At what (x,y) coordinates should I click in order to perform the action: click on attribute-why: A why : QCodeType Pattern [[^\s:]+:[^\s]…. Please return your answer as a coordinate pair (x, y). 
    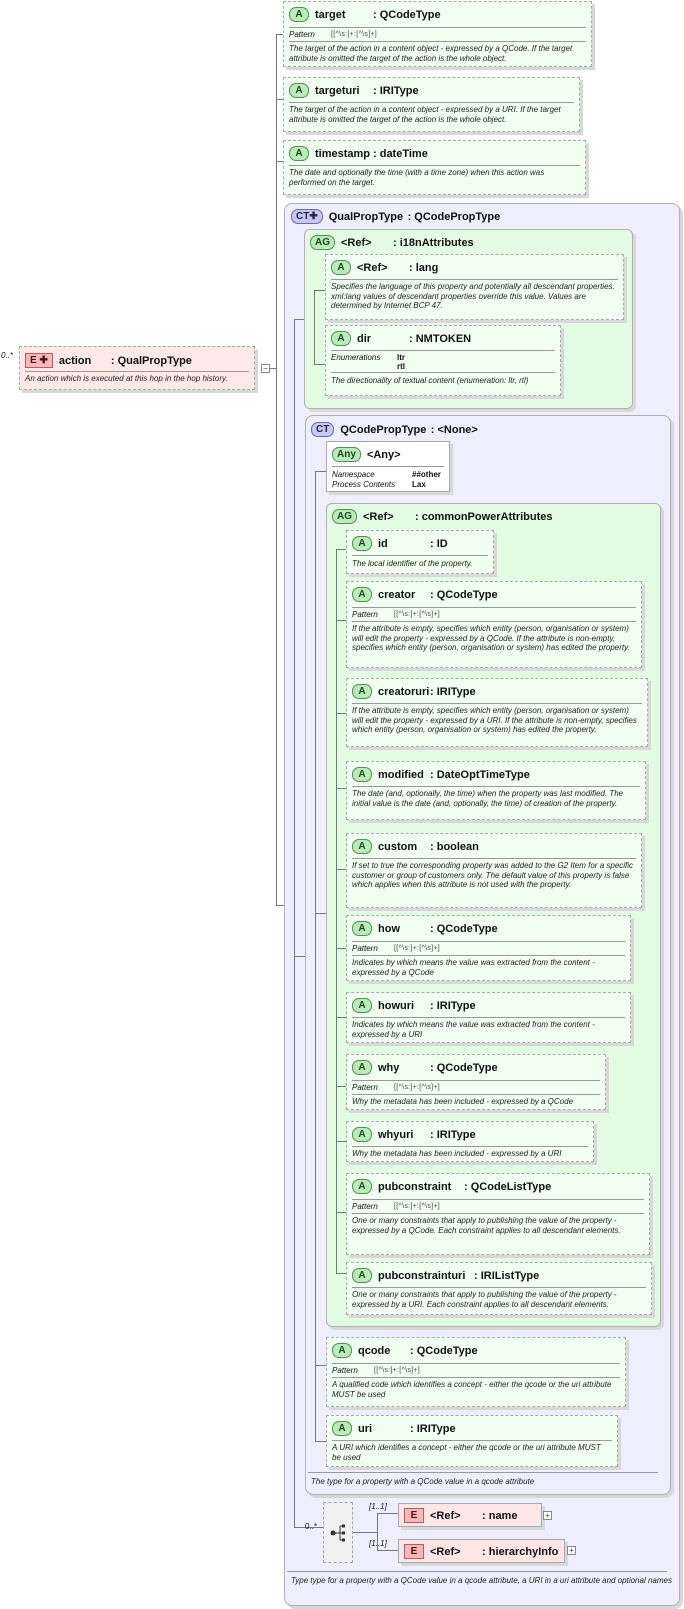
    Looking at the image, I should click on (476, 1082).